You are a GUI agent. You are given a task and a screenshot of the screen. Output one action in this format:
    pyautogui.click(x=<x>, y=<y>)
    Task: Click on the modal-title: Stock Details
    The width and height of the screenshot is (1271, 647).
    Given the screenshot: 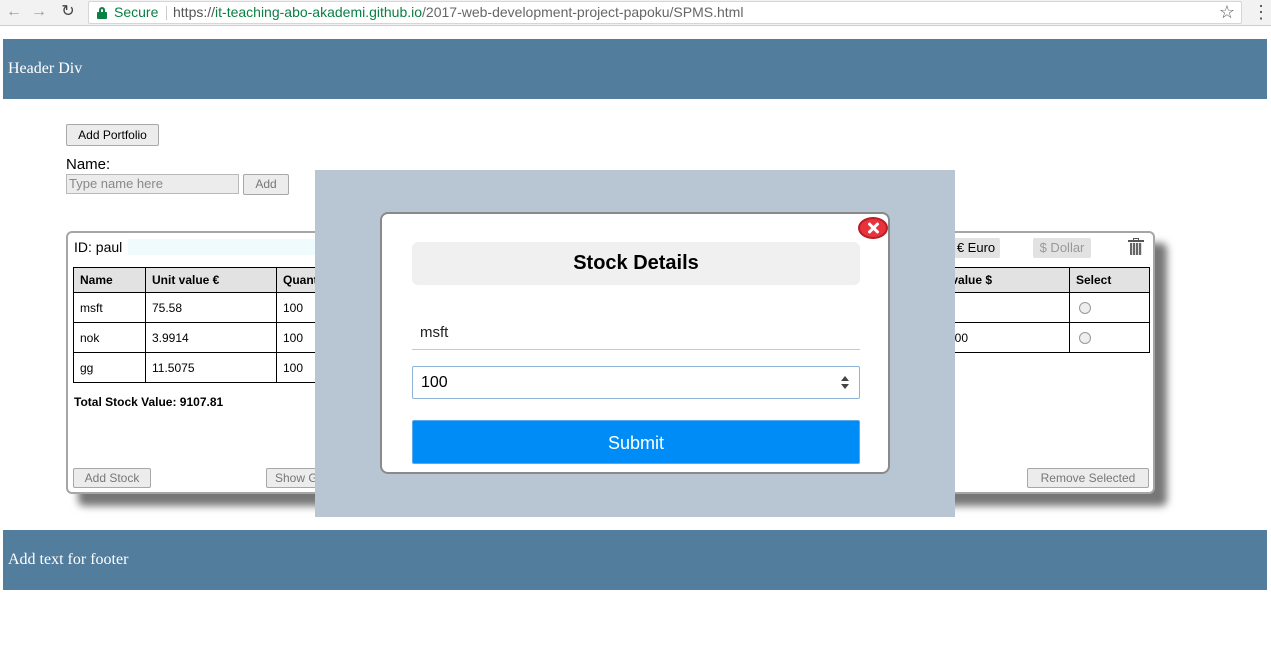 What is the action you would take?
    pyautogui.click(x=636, y=263)
    